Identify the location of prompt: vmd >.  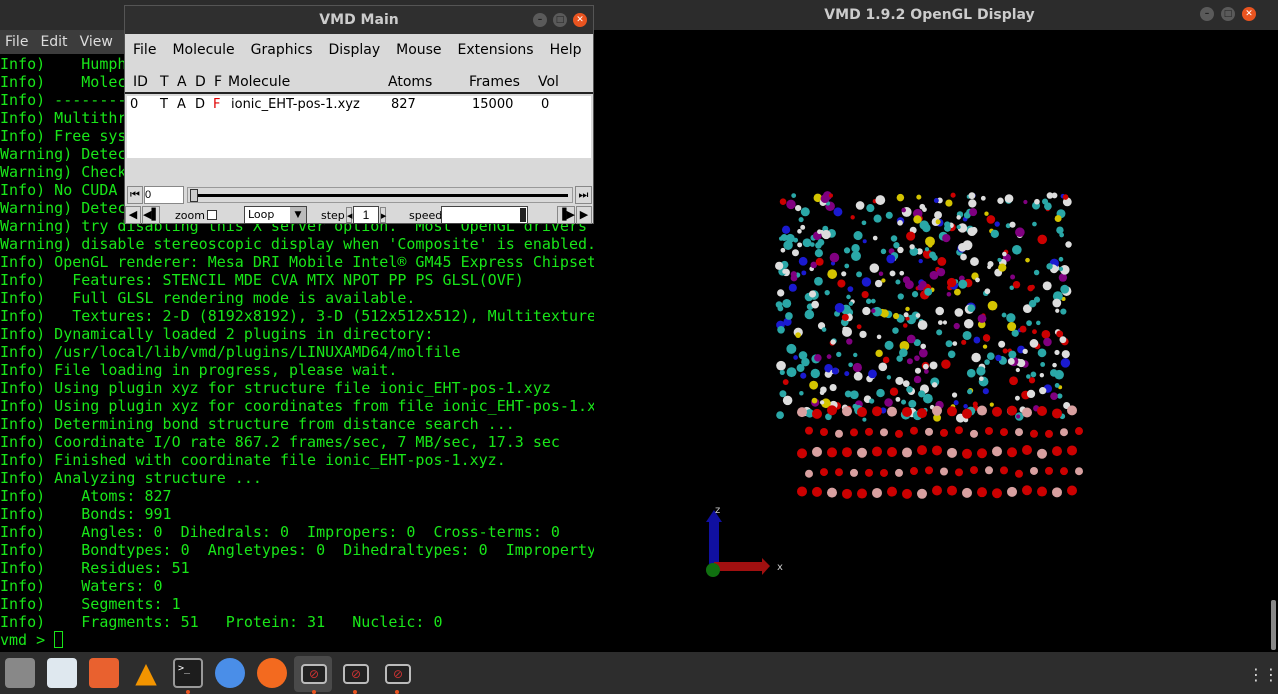
(27, 640).